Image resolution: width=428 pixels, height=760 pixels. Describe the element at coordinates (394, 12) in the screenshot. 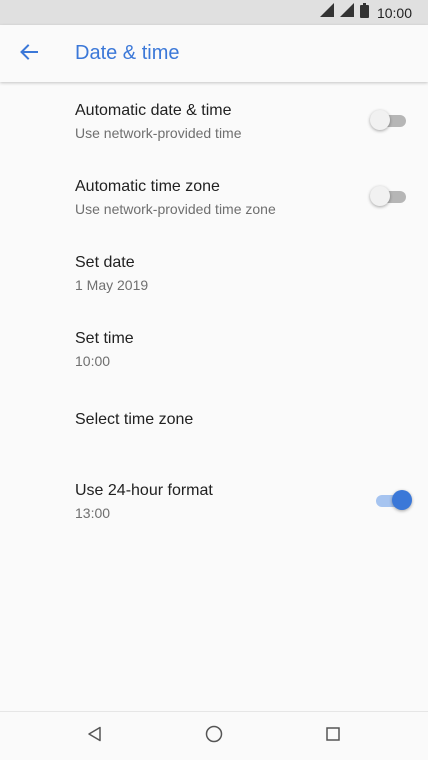

I see `status-time: 10:00` at that location.